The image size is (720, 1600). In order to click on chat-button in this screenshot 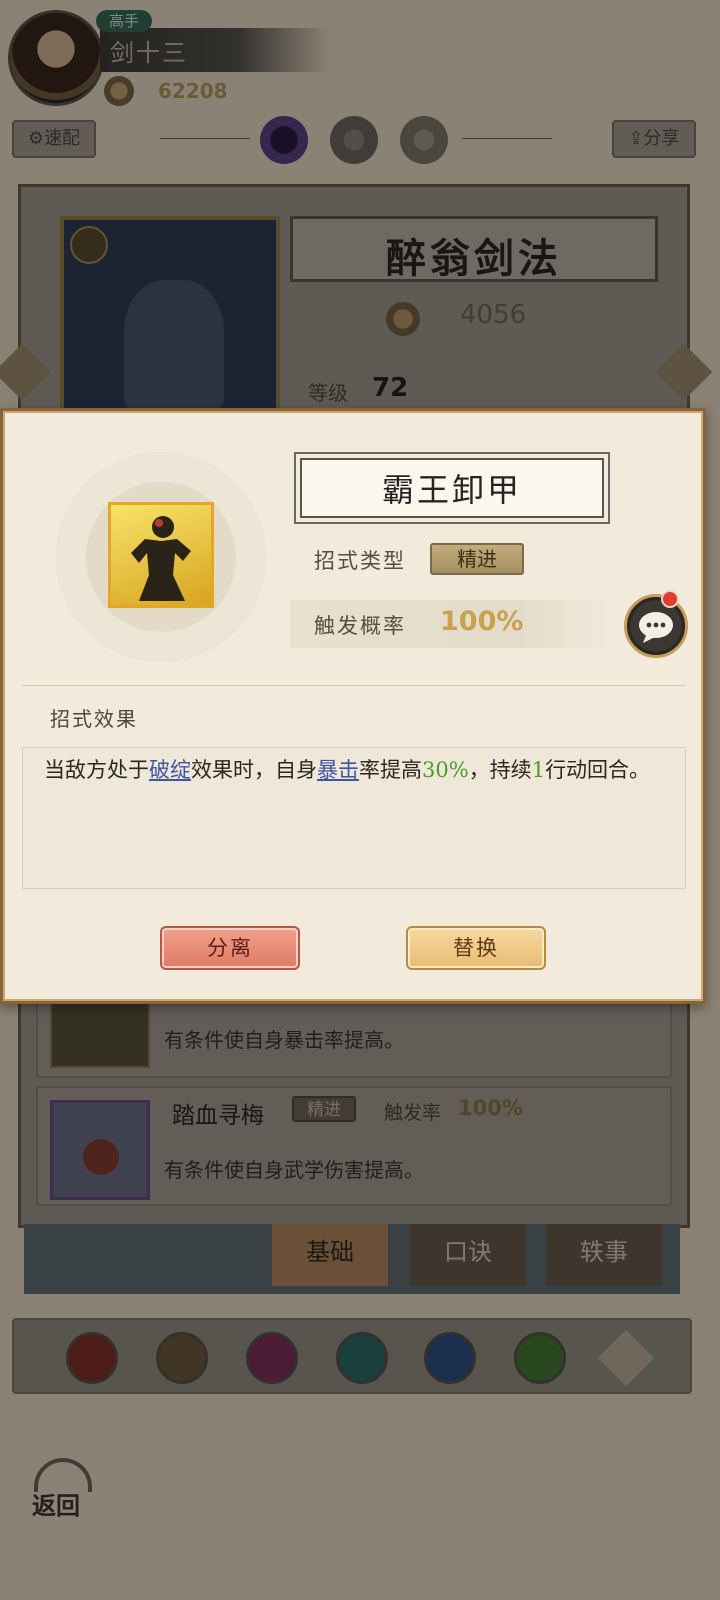, I will do `click(656, 626)`.